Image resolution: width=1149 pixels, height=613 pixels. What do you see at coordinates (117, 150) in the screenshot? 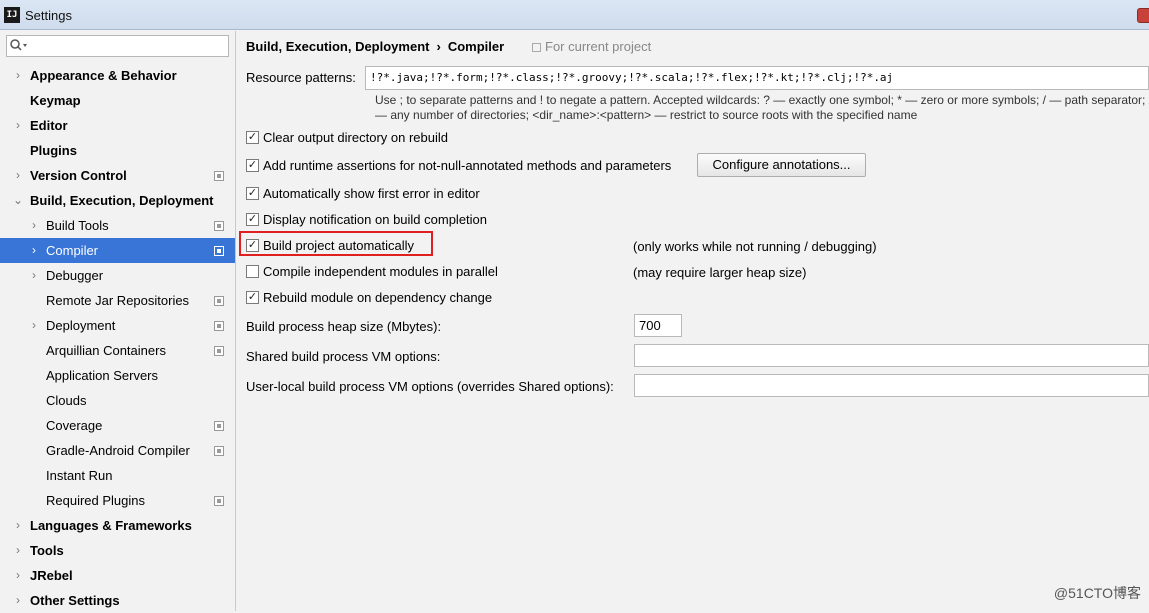
I see `sidebar-item-plugins: Plugins` at bounding box center [117, 150].